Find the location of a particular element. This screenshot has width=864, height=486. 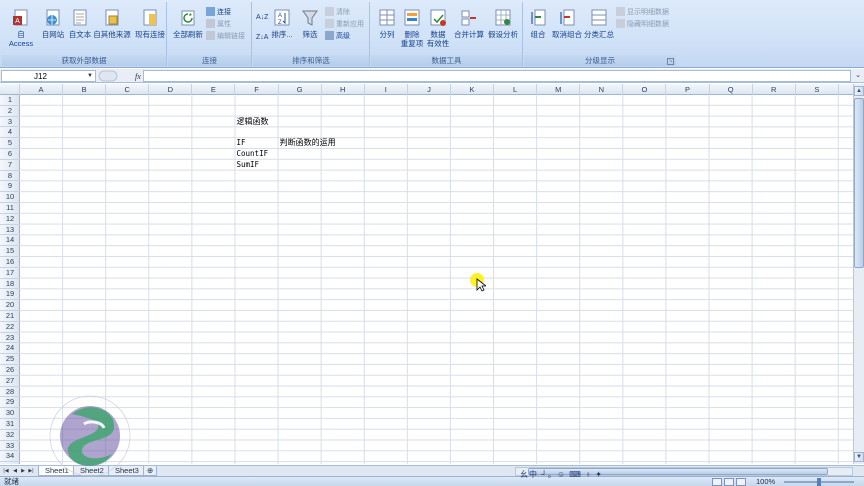

column-header-b: B is located at coordinates (85, 89).